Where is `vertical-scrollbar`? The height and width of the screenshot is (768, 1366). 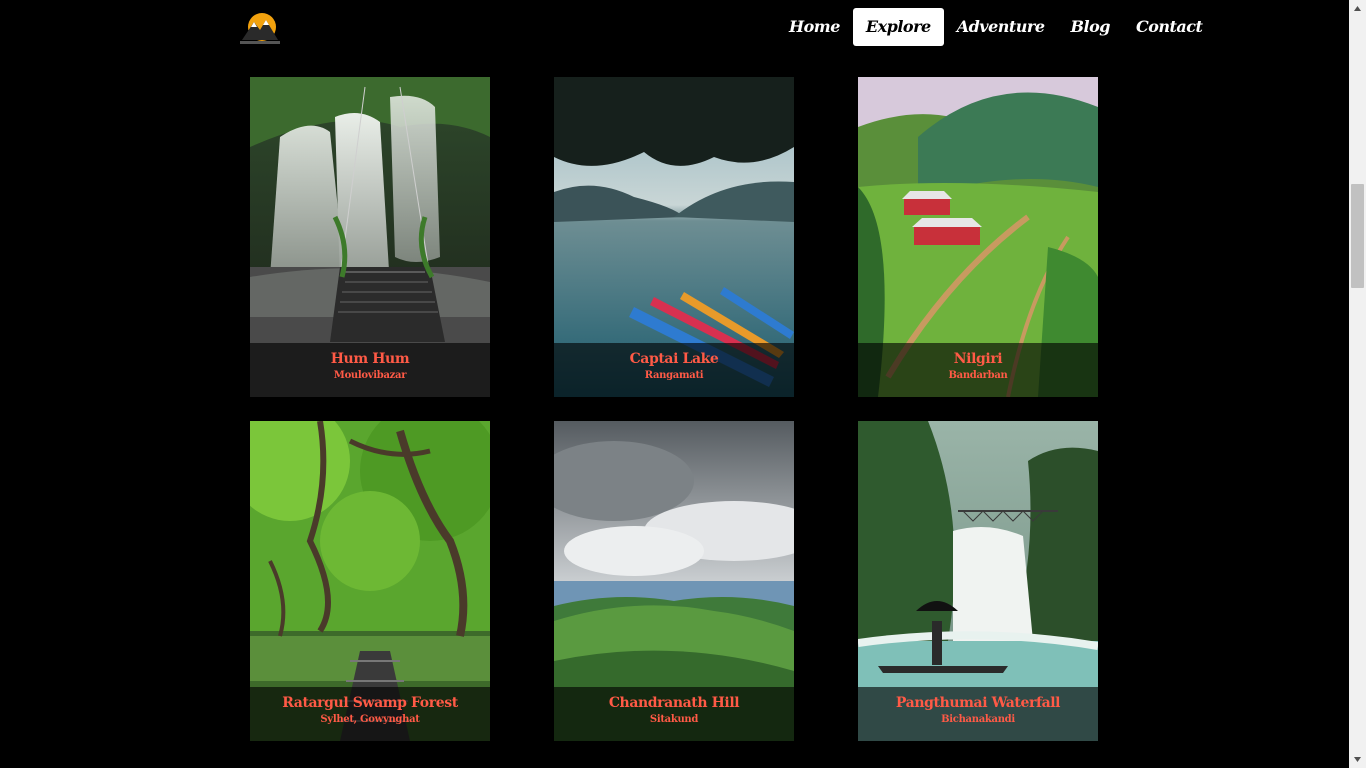
vertical-scrollbar is located at coordinates (1357, 384).